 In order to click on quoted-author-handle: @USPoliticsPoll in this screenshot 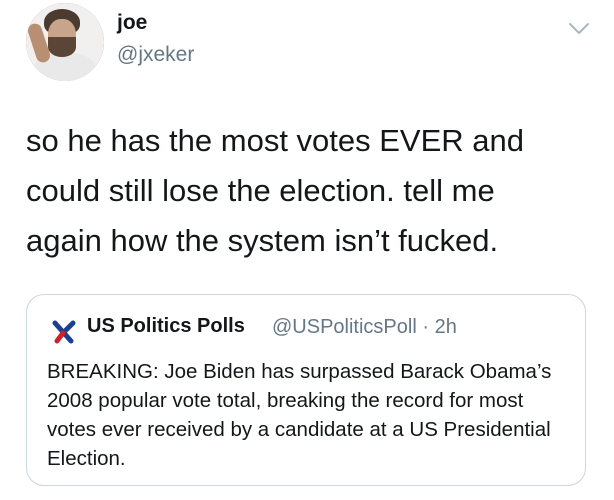, I will do `click(344, 327)`.